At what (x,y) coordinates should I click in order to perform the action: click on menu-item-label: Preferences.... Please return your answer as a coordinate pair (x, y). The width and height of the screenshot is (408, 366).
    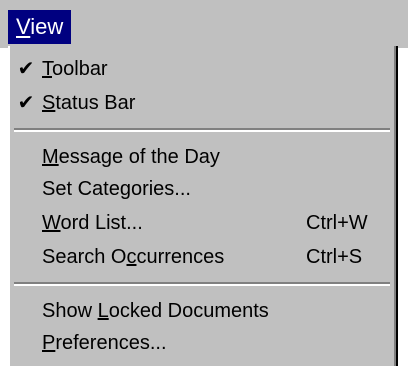
    Looking at the image, I should click on (104, 343).